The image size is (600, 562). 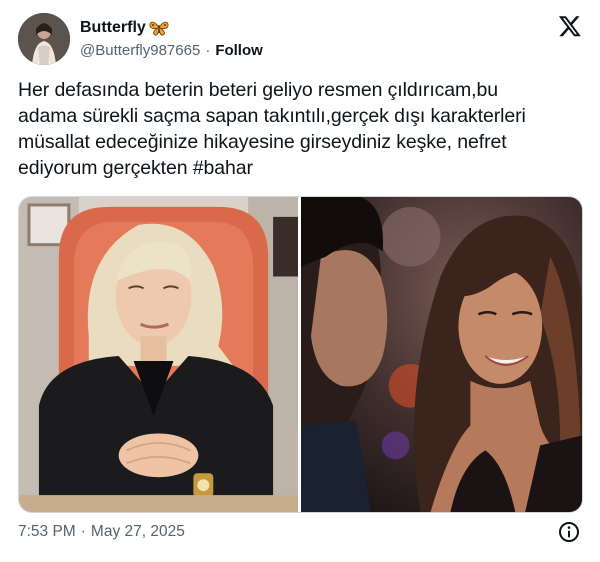 What do you see at coordinates (140, 50) in the screenshot?
I see `author-handle: @Butterfly987665` at bounding box center [140, 50].